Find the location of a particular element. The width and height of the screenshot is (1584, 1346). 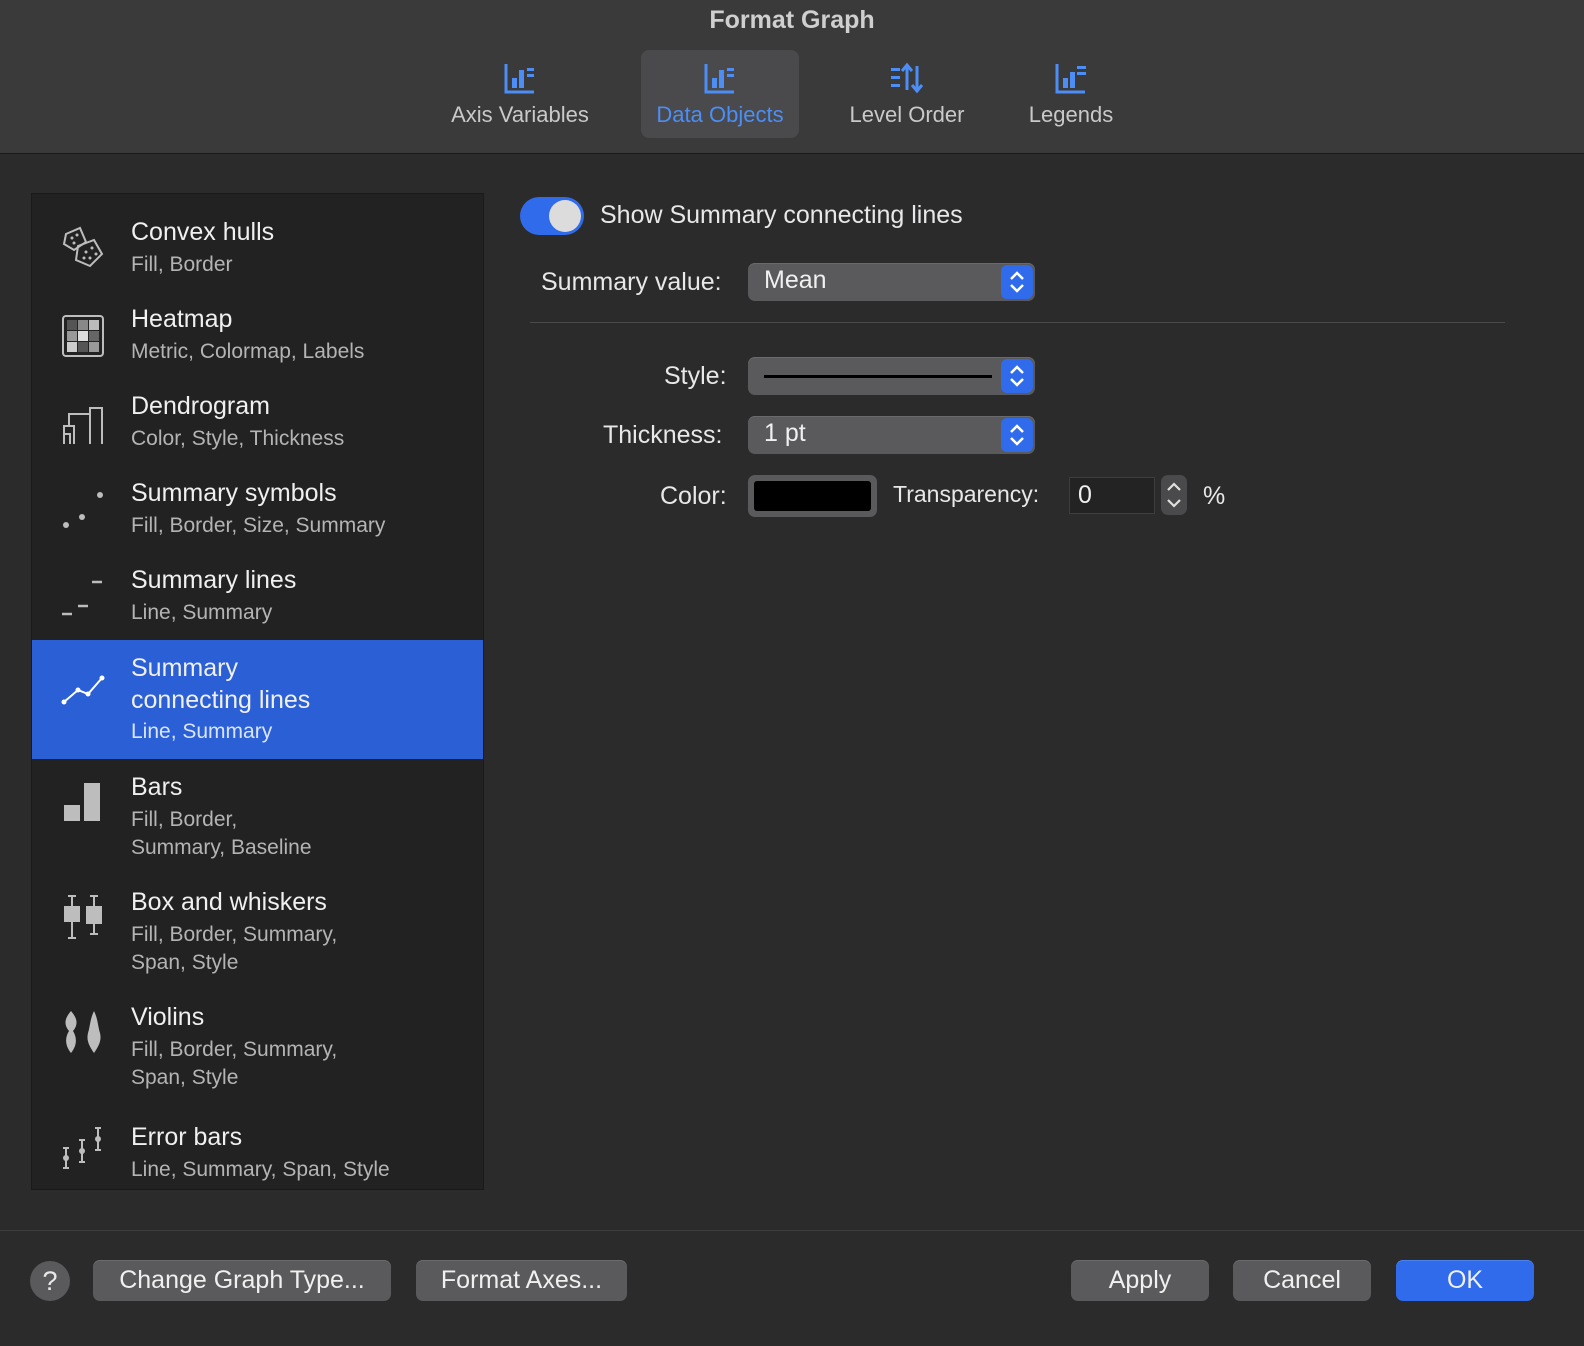

toggle-knob is located at coordinates (565, 216).